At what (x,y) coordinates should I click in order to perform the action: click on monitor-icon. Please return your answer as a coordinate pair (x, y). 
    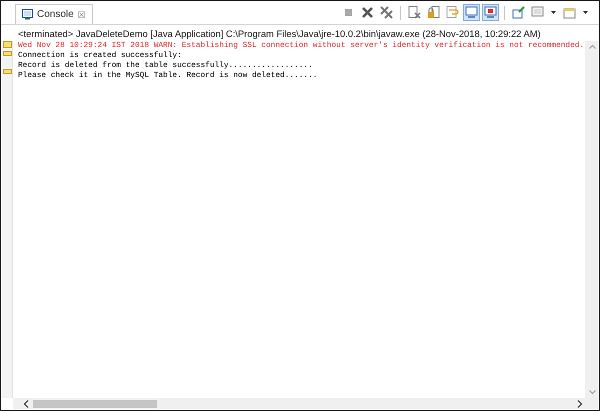
    Looking at the image, I should click on (471, 12).